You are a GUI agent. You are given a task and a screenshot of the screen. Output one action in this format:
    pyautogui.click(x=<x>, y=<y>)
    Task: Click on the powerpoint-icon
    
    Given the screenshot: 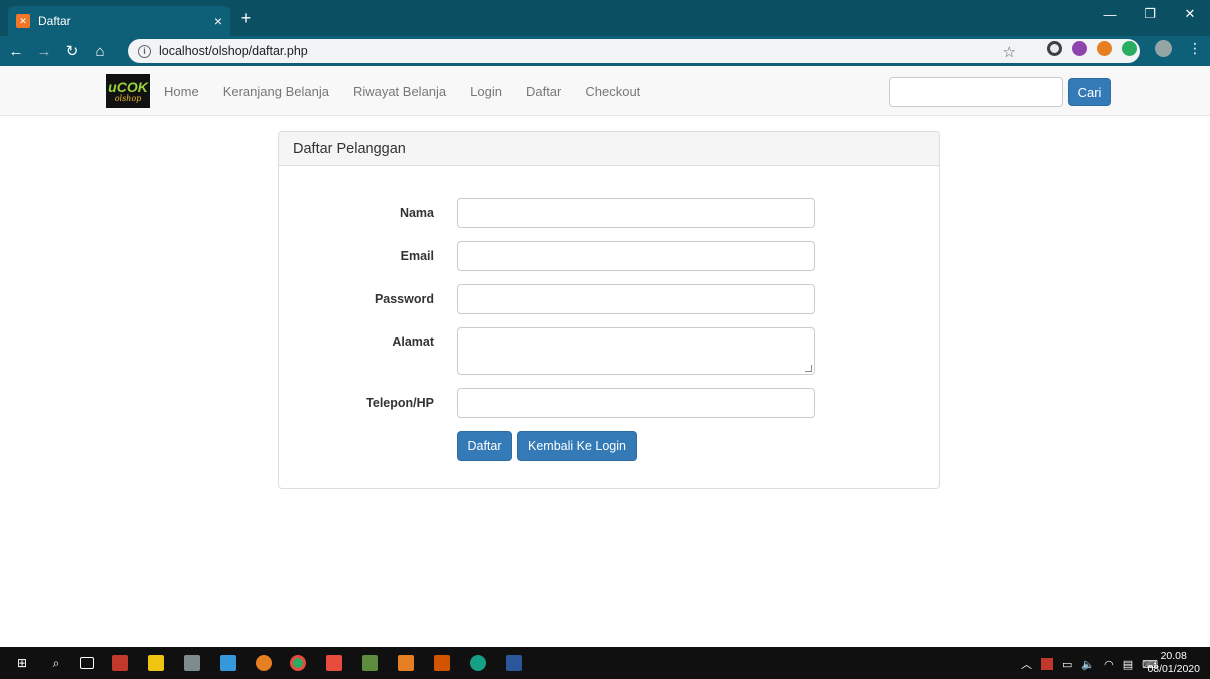 What is the action you would take?
    pyautogui.click(x=442, y=663)
    